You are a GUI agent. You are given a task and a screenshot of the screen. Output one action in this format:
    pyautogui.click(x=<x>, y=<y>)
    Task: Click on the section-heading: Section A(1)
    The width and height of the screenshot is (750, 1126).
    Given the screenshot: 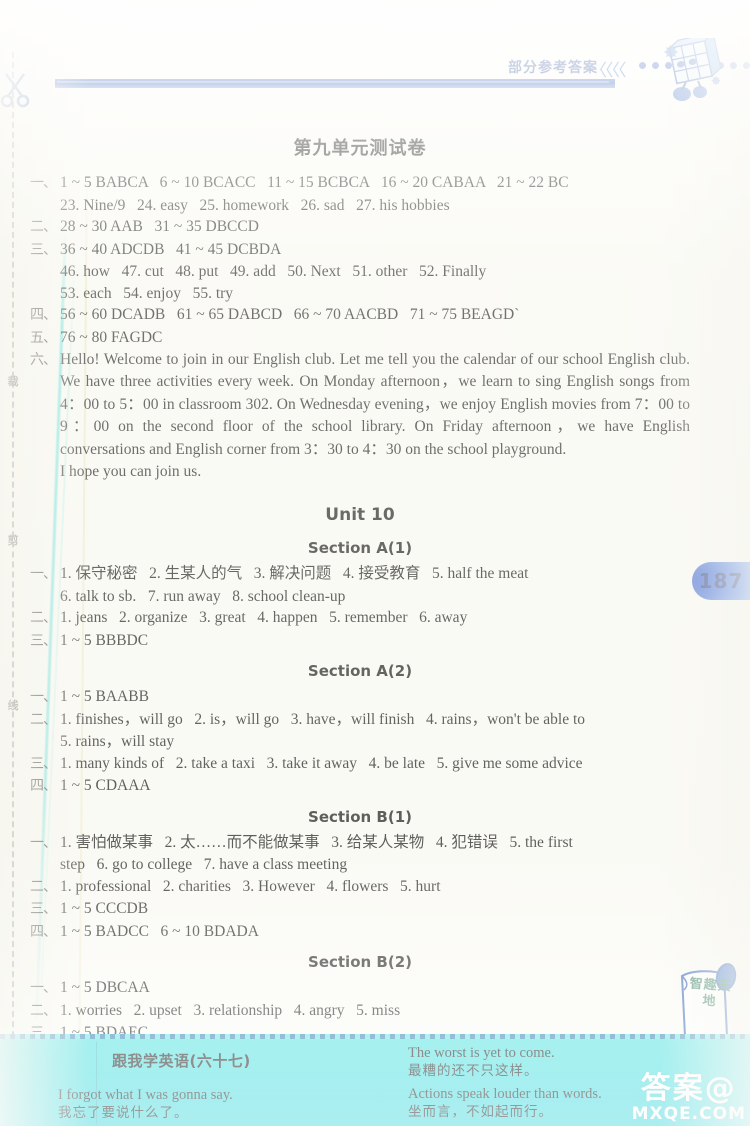 What is the action you would take?
    pyautogui.click(x=360, y=548)
    